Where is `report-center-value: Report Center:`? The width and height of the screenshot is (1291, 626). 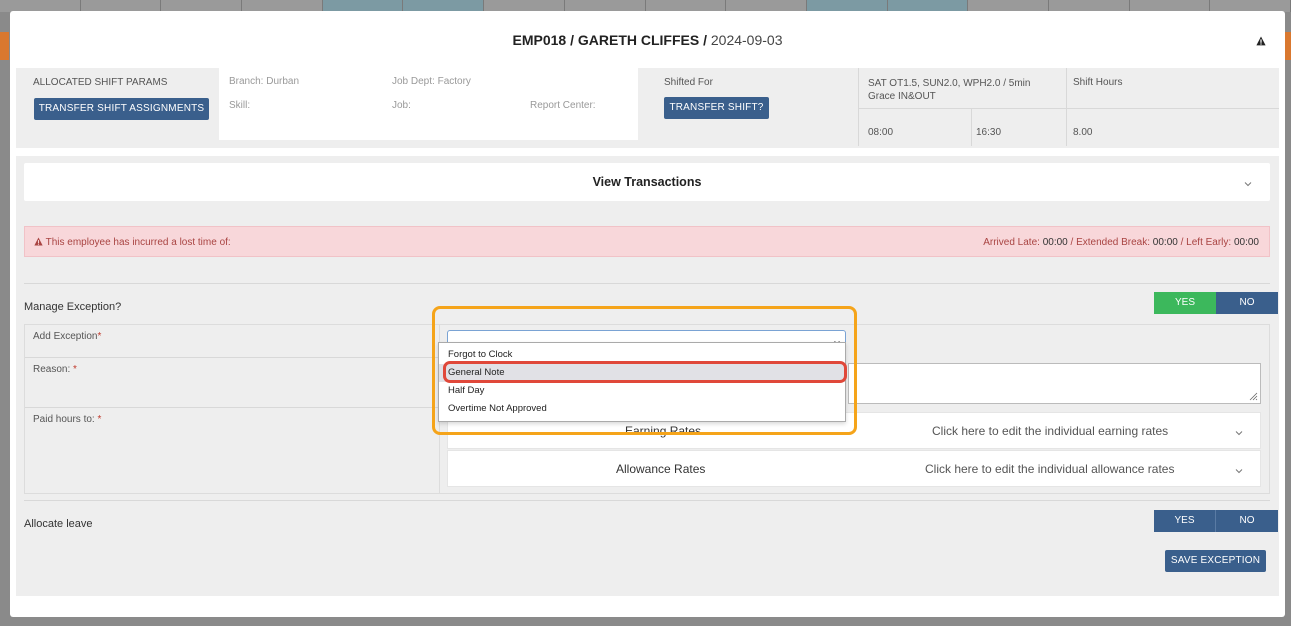 report-center-value: Report Center: is located at coordinates (563, 105).